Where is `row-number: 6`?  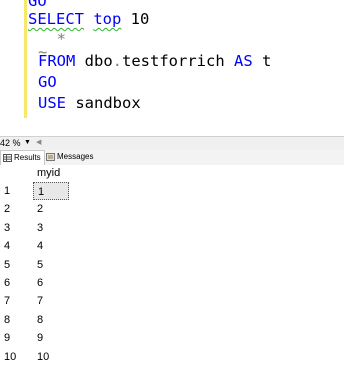 row-number: 6 is located at coordinates (15, 283).